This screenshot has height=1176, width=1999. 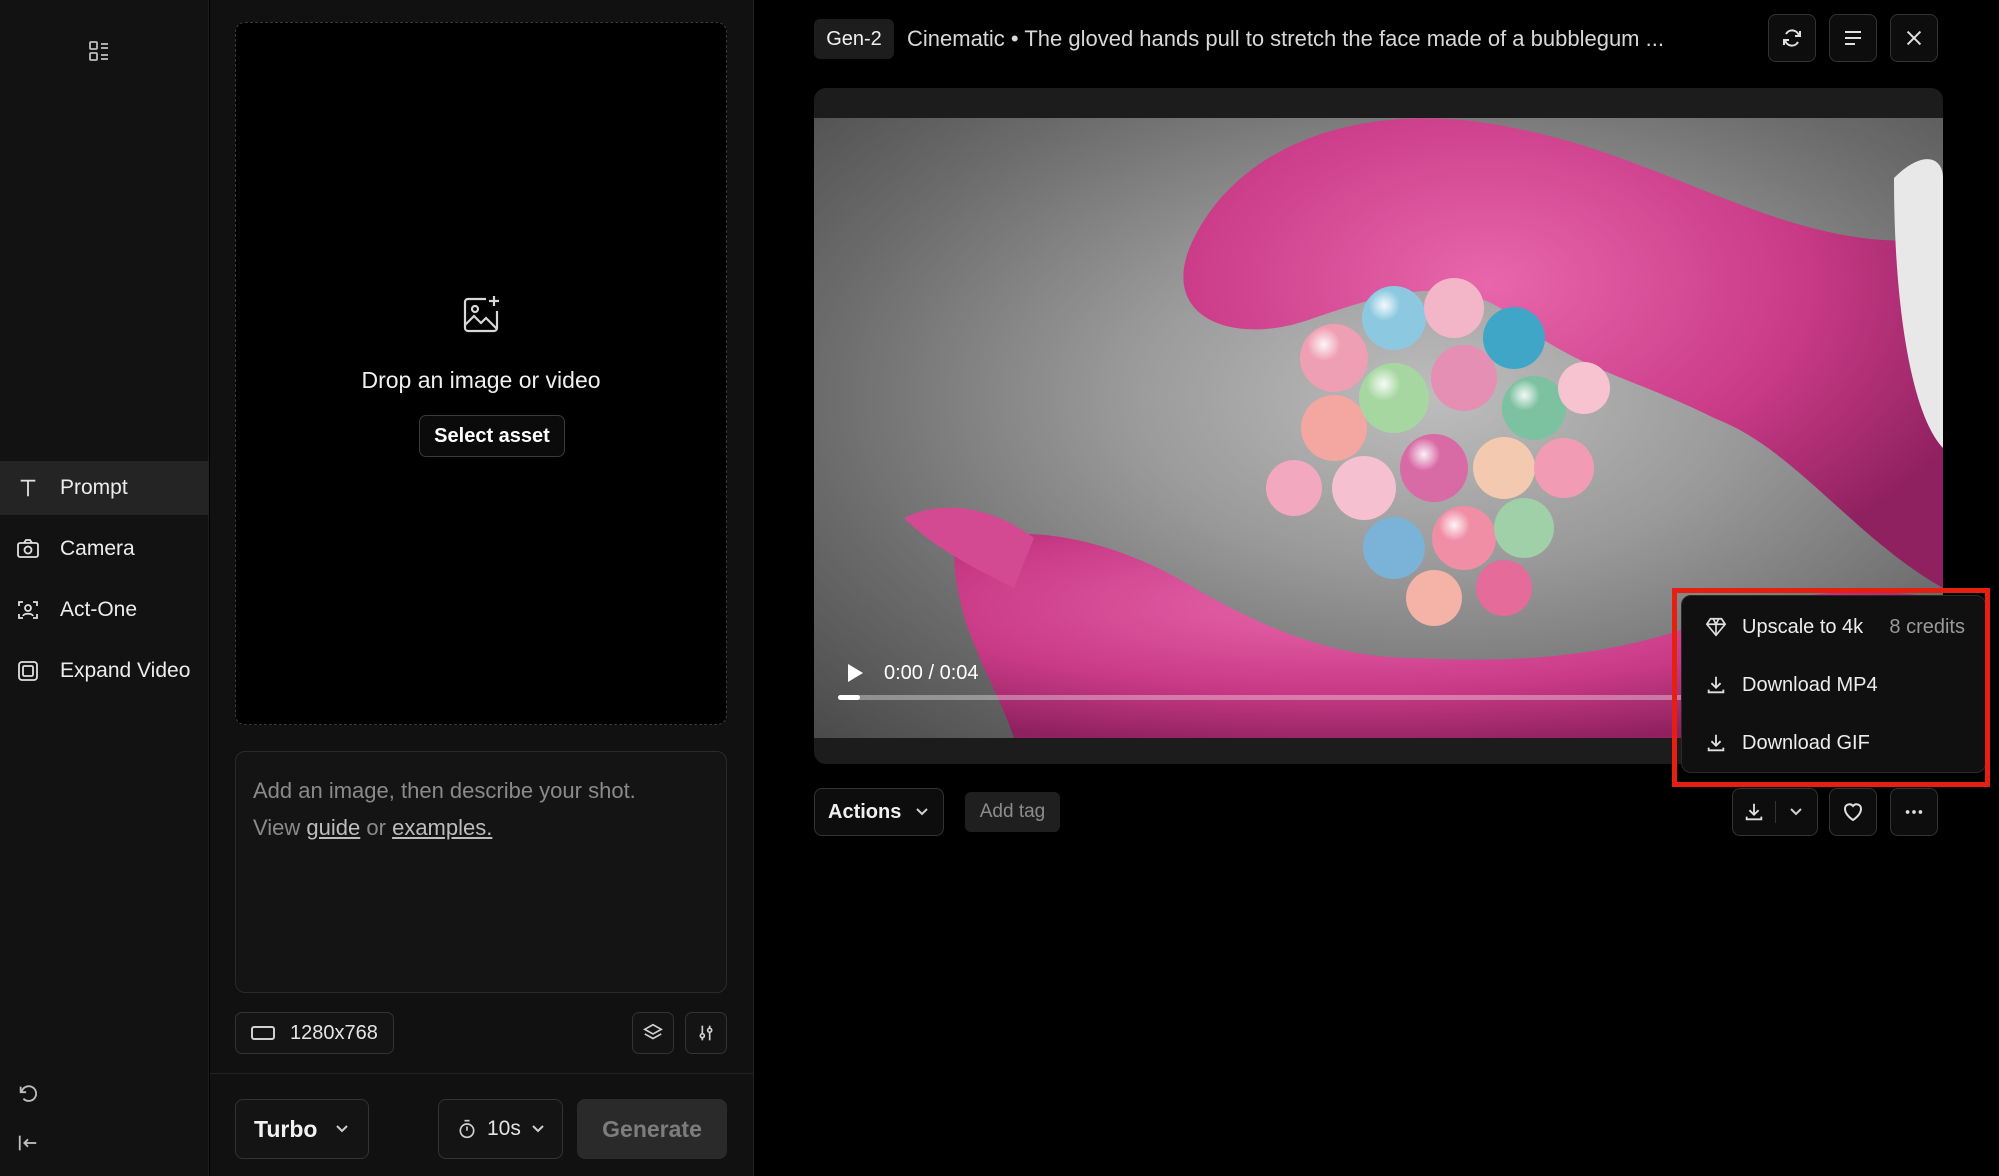 I want to click on guide-link: guide, so click(x=333, y=827).